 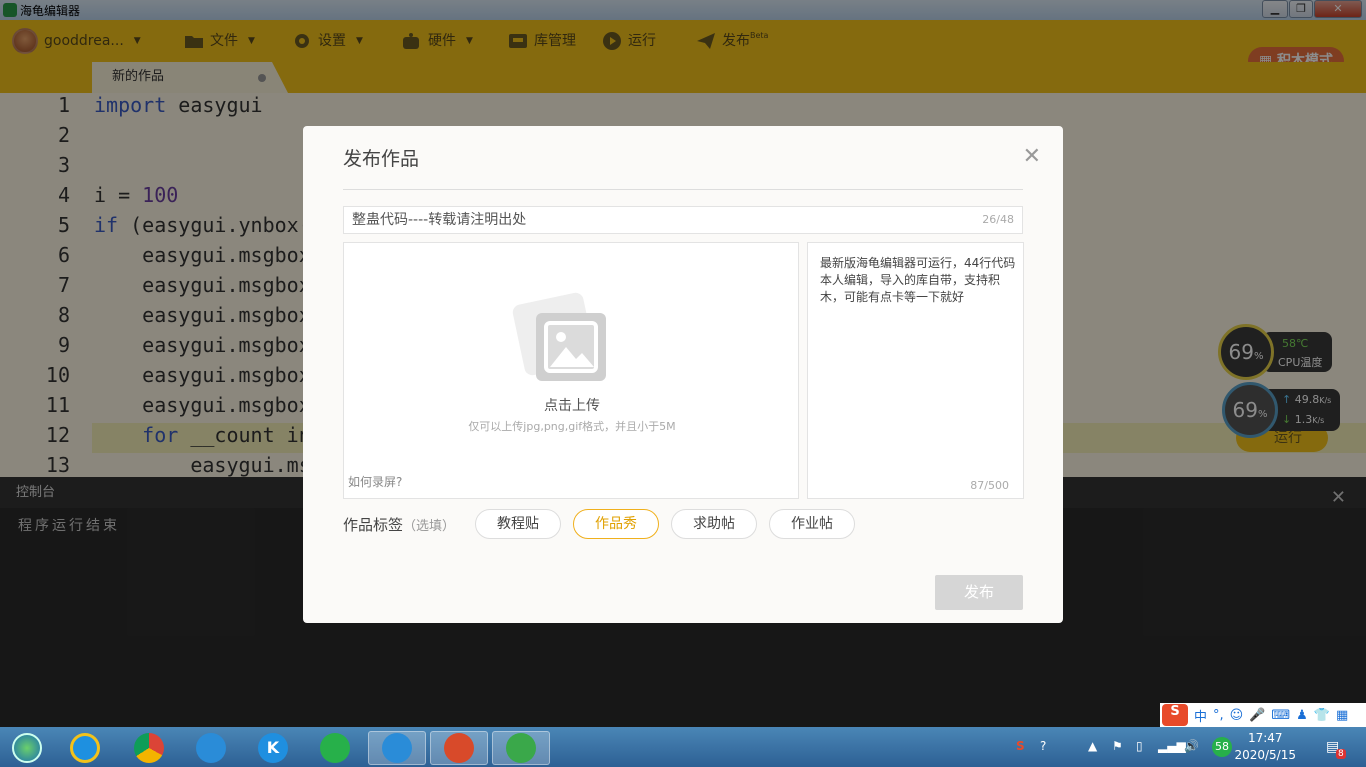 What do you see at coordinates (616, 524) in the screenshot?
I see `tag-showcase: 作品秀` at bounding box center [616, 524].